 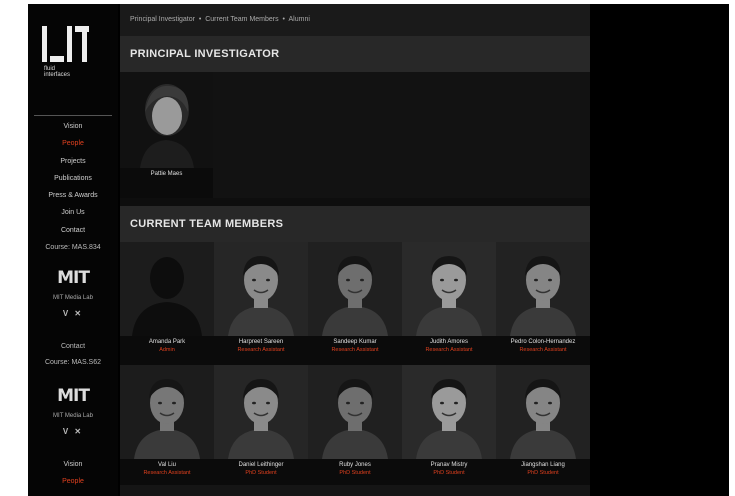 I want to click on member-name: Pranav Mistry, so click(x=449, y=465).